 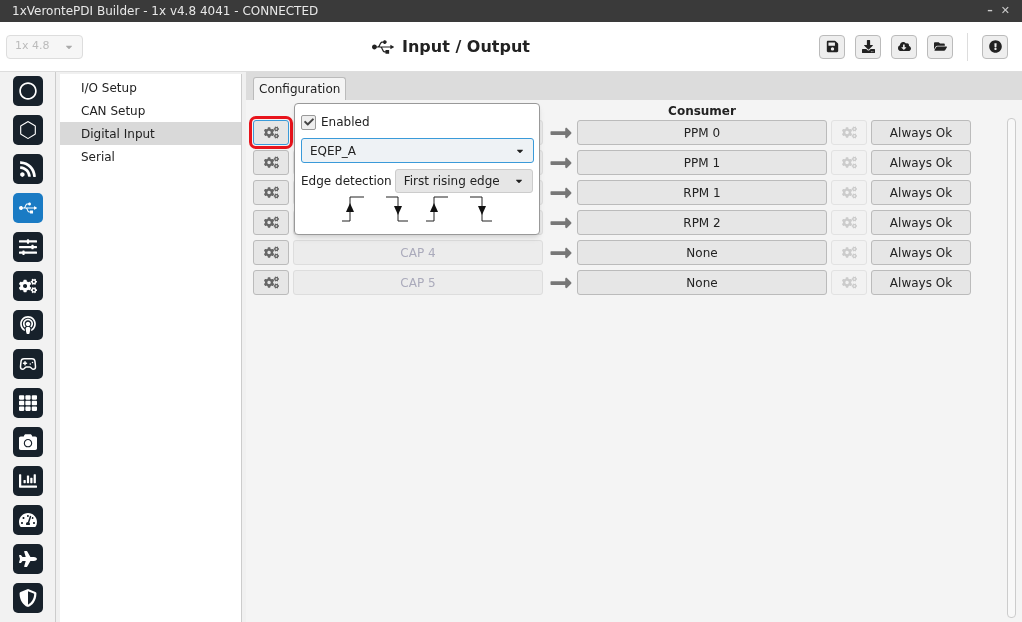 What do you see at coordinates (27, 559) in the screenshot?
I see `plane-icon` at bounding box center [27, 559].